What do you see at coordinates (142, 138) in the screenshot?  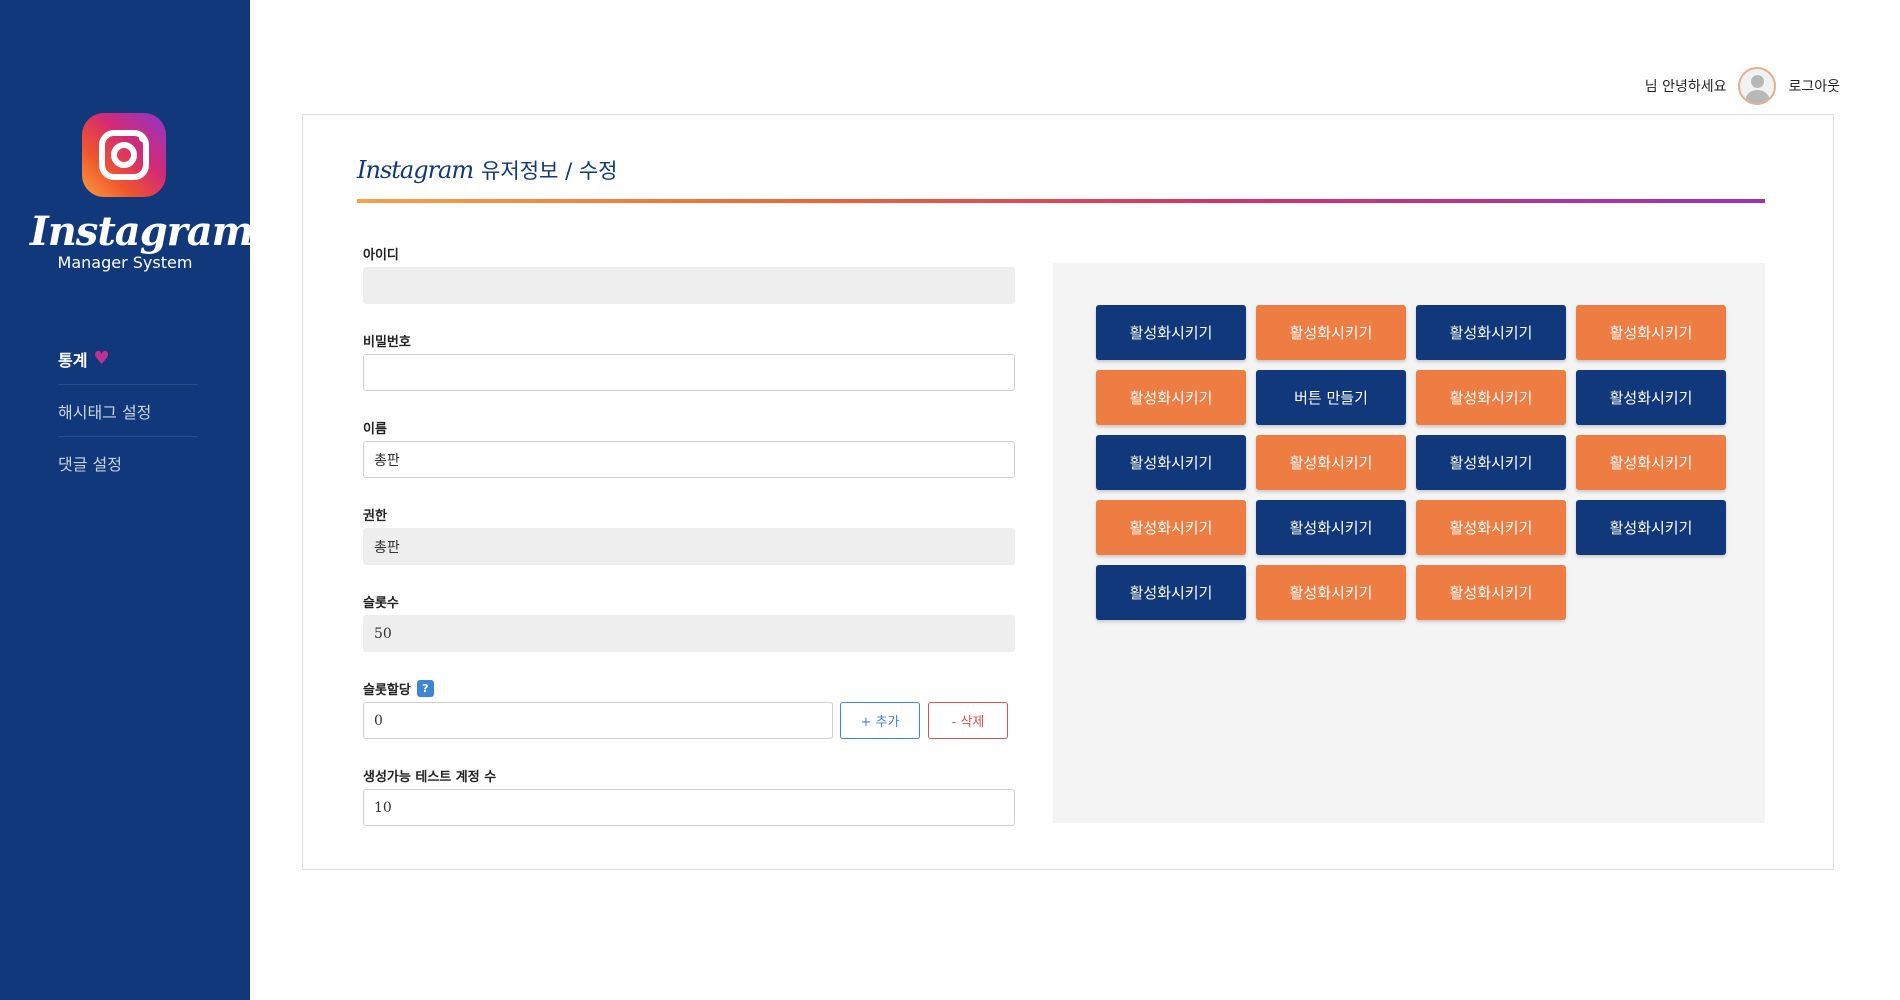 I see `logo-dot` at bounding box center [142, 138].